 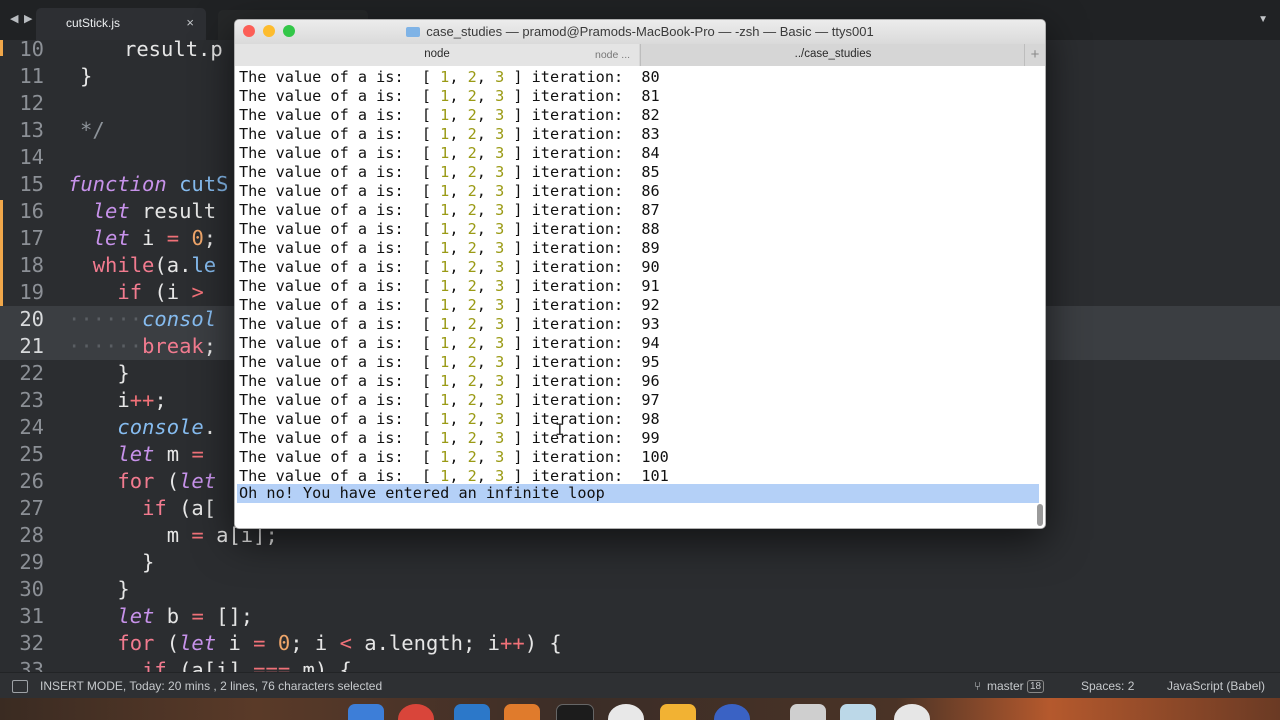 I want to click on line-number: 18, so click(x=22, y=265).